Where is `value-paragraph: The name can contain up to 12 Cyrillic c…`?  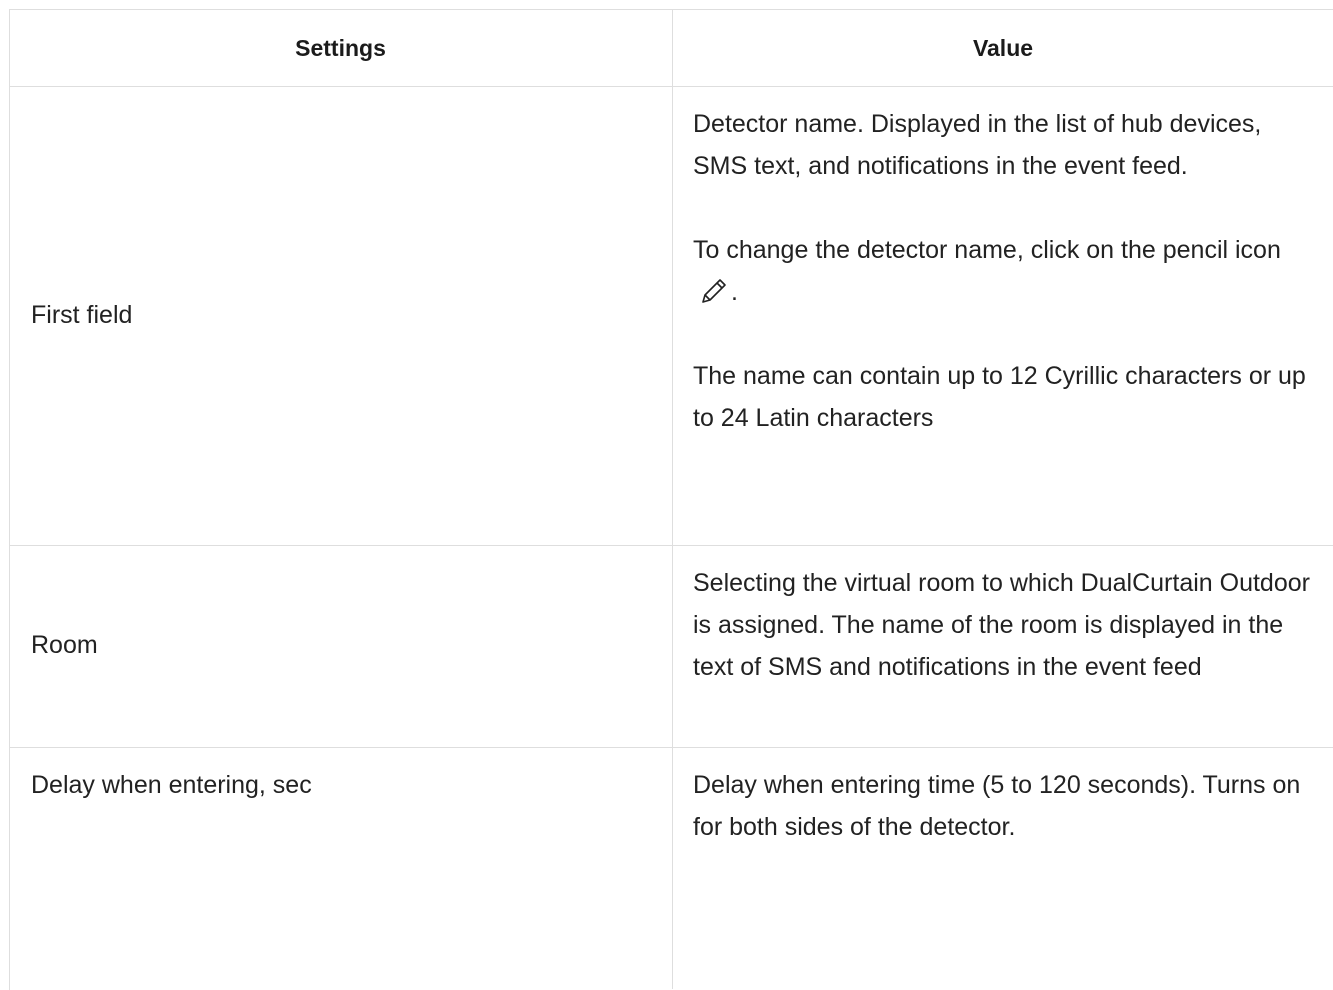
value-paragraph: The name can contain up to 12 Cyrillic c… is located at coordinates (999, 397).